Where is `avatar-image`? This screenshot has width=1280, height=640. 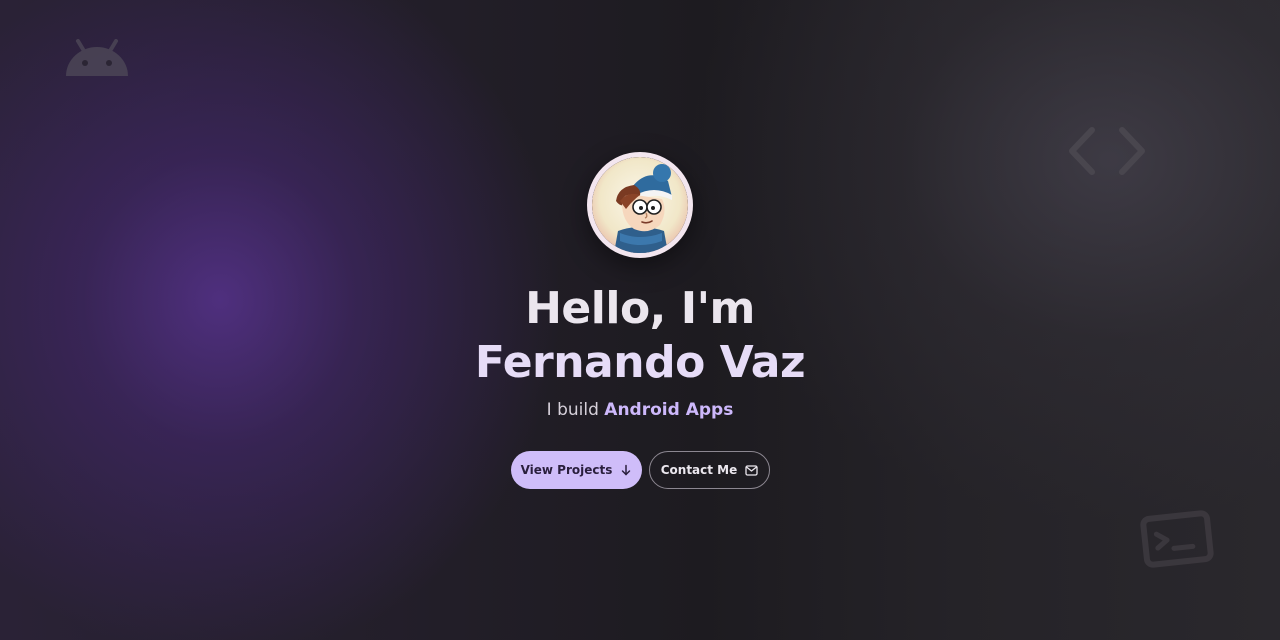
avatar-image is located at coordinates (640, 205).